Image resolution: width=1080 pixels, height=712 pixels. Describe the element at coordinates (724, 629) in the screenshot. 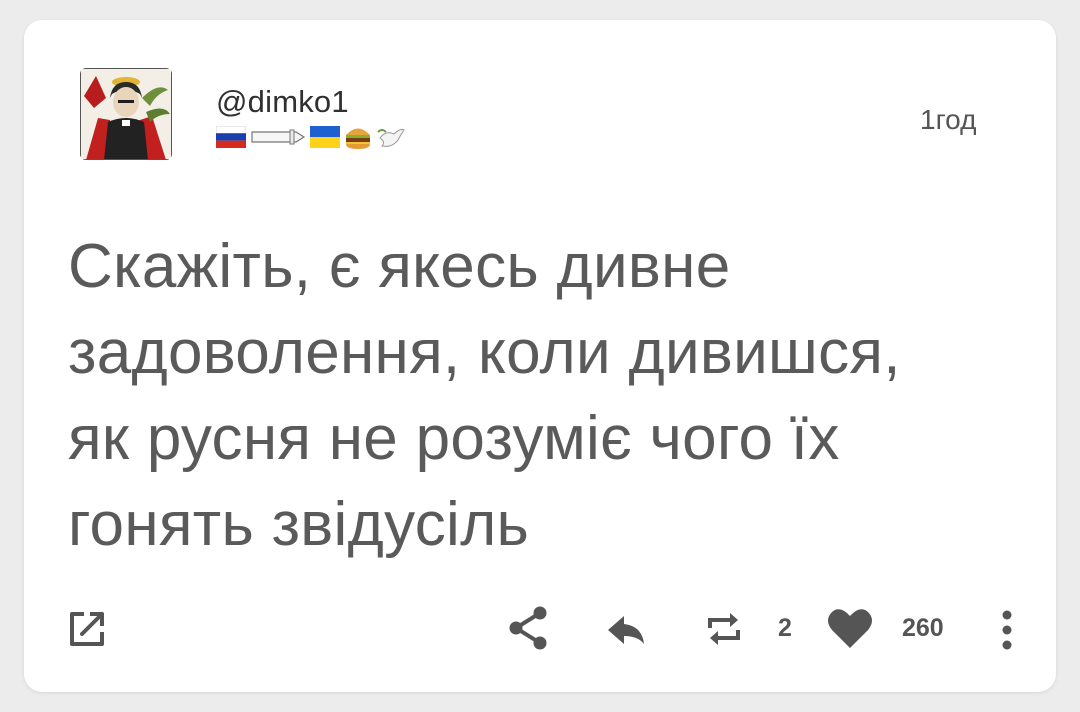

I see `repost-icon` at that location.